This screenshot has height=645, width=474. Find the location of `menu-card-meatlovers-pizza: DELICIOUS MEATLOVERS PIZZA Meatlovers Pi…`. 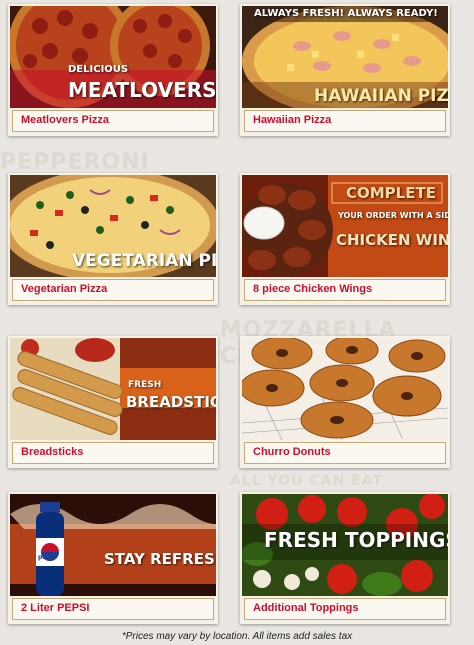

menu-card-meatlovers-pizza: DELICIOUS MEATLOVERS PIZZA Meatlovers Pi… is located at coordinates (113, 70).